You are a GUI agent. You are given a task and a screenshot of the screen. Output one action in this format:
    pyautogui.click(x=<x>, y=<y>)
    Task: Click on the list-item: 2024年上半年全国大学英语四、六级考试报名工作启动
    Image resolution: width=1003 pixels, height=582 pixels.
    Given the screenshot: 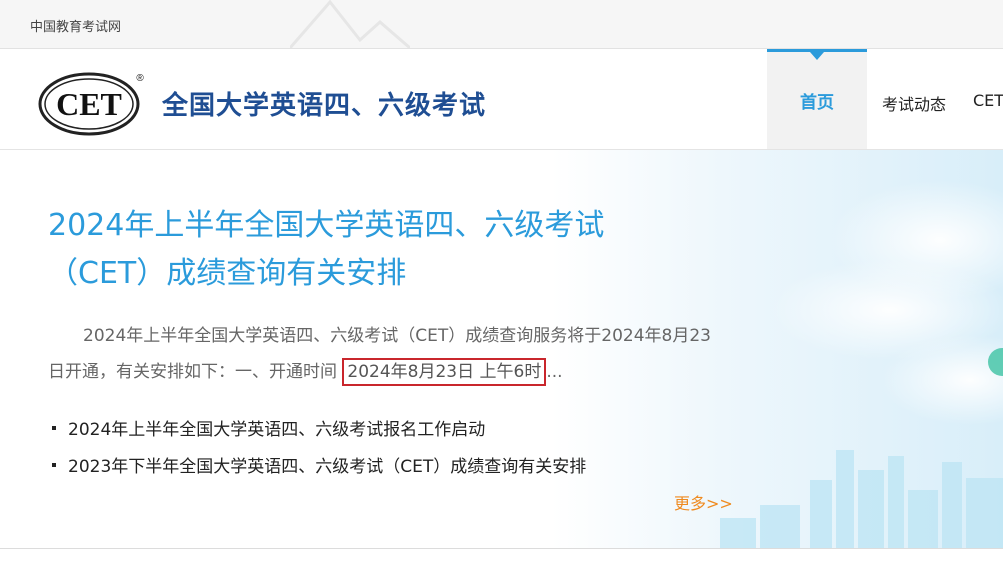 What is the action you would take?
    pyautogui.click(x=319, y=430)
    